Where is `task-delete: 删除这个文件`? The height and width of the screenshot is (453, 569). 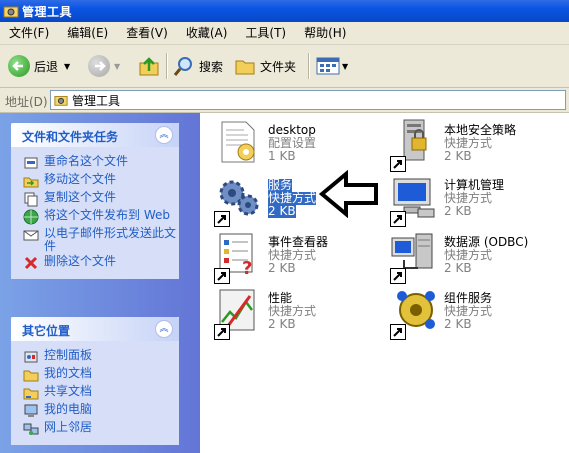 task-delete: 删除这个文件 is located at coordinates (101, 263).